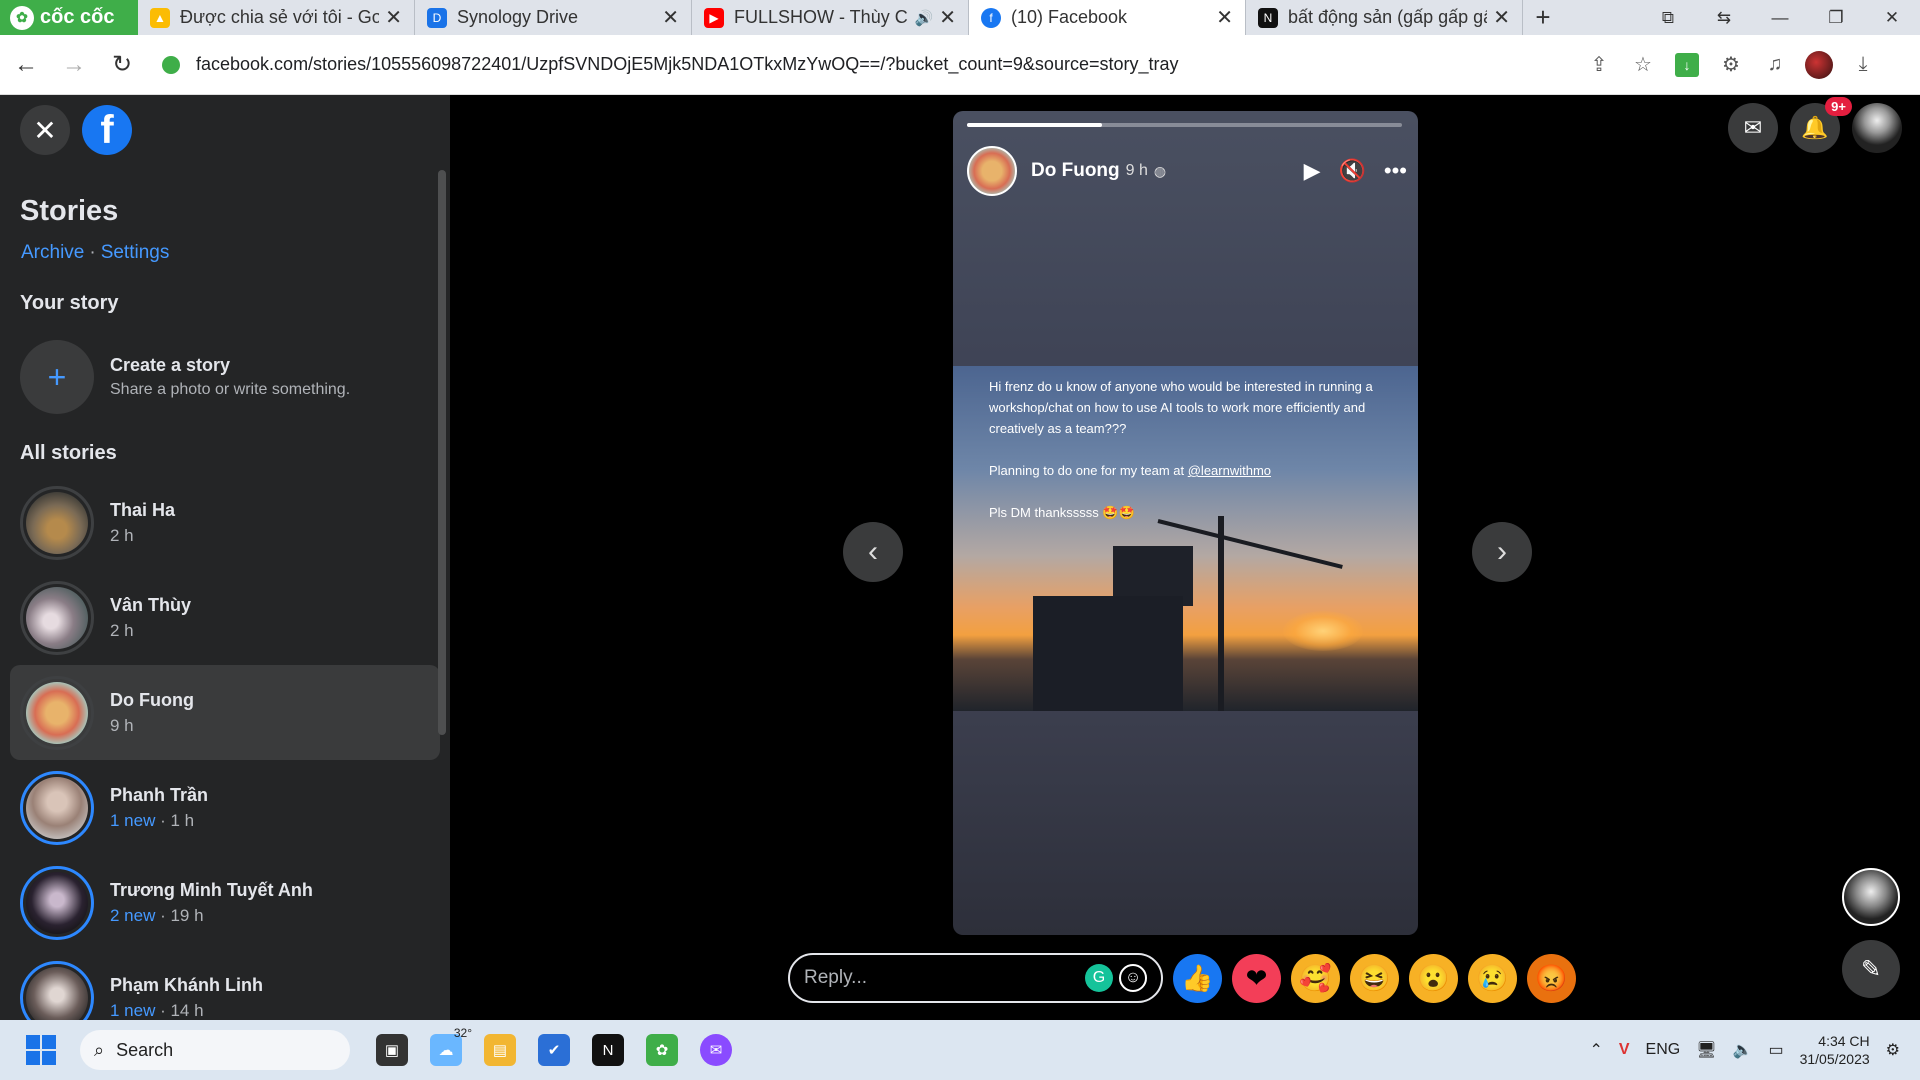  What do you see at coordinates (225, 712) in the screenshot?
I see `story-item-do-fuong: Do Fuong 9 h` at bounding box center [225, 712].